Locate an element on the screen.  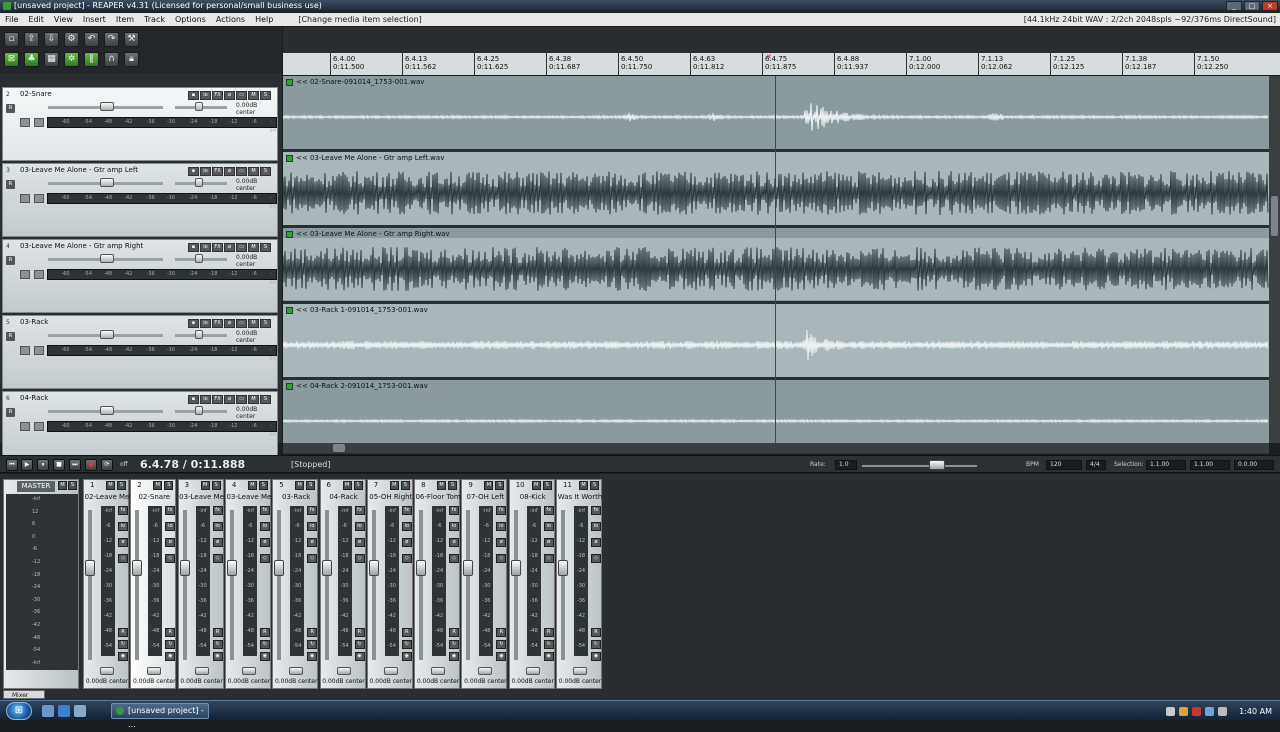
auto-crossfade-icon: ‖ is located at coordinates (91, 59).